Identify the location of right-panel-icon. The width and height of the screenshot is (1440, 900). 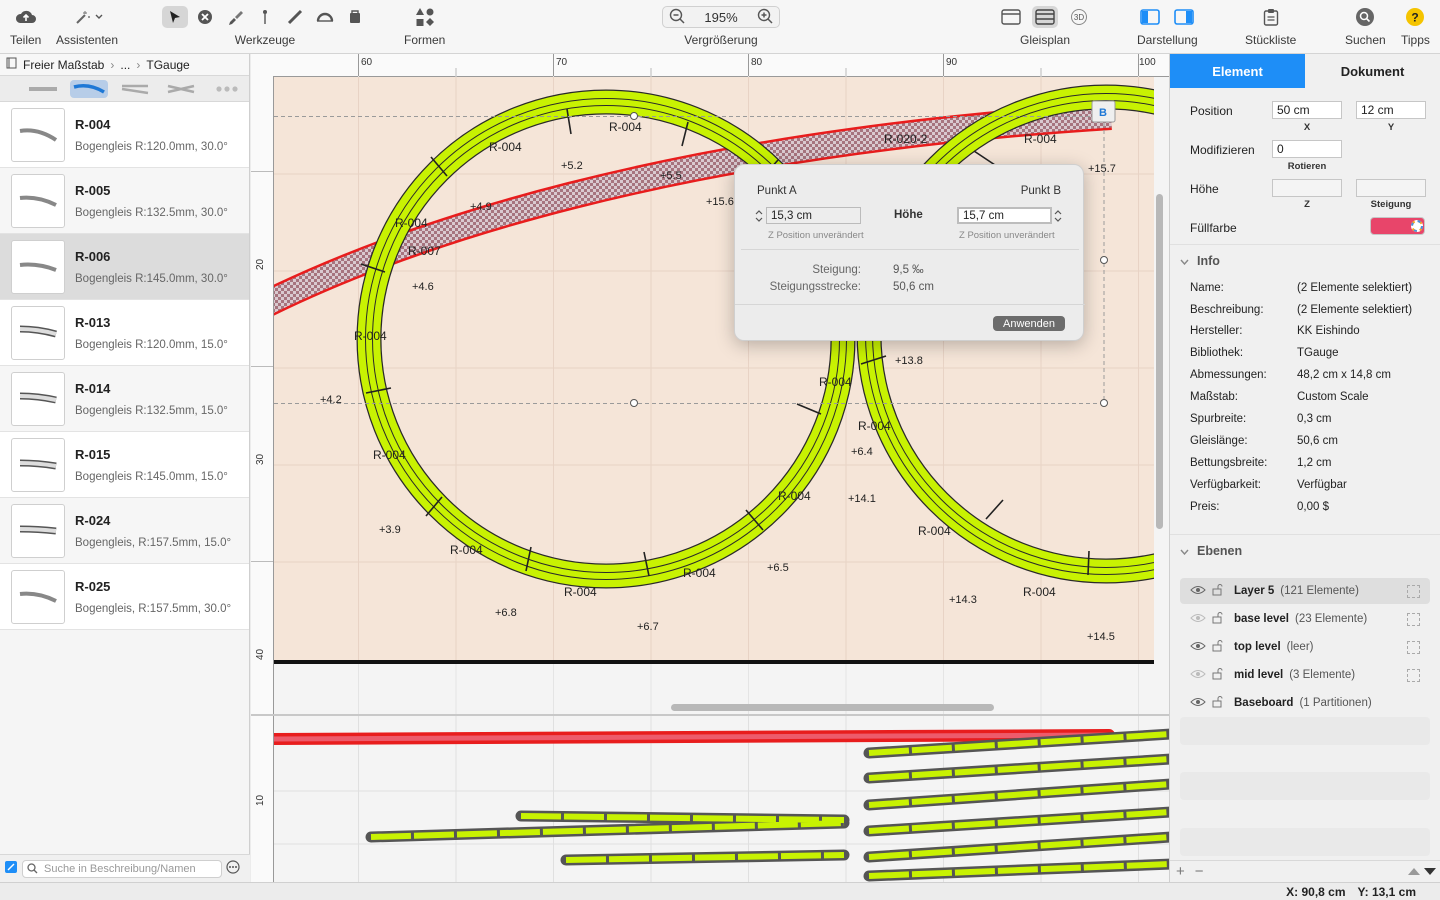
(1184, 17).